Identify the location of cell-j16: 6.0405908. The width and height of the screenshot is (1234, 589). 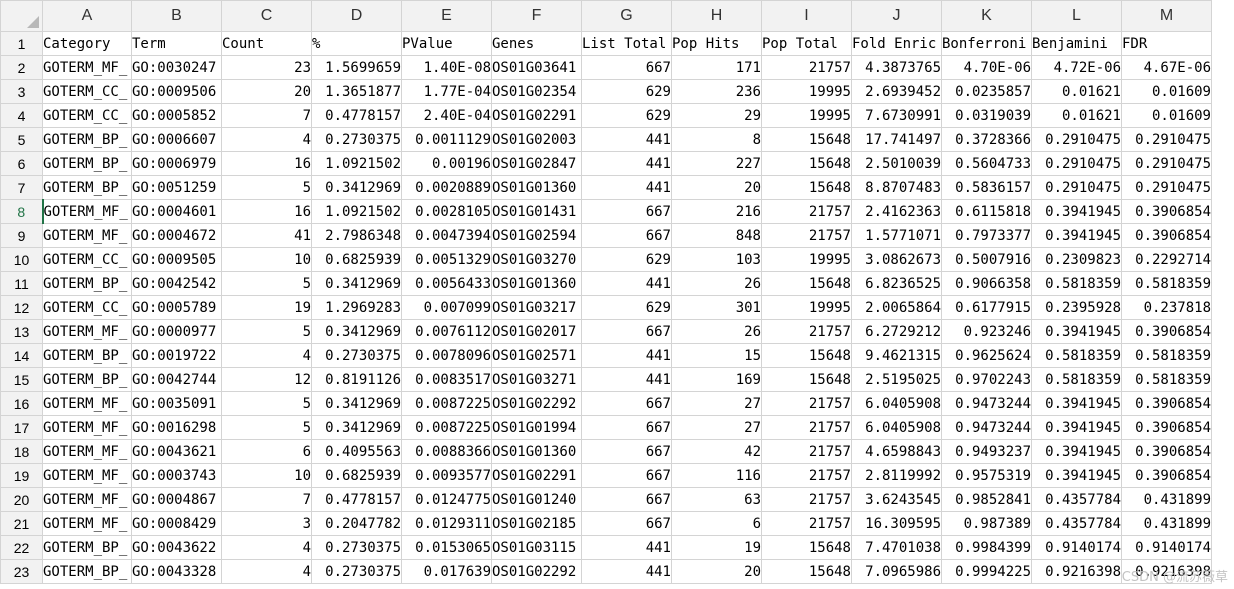
(896, 403).